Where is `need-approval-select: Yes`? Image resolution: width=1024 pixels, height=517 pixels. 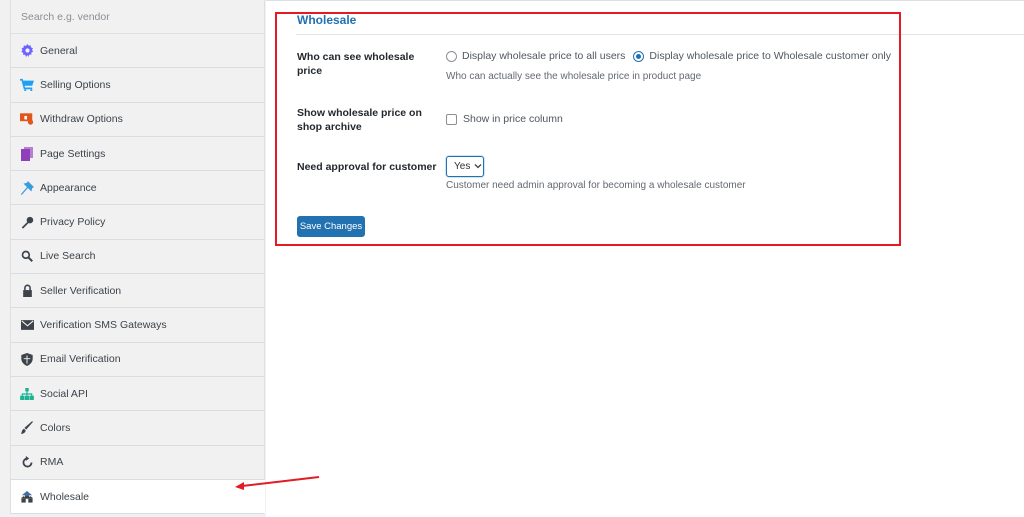
need-approval-select: Yes is located at coordinates (465, 166).